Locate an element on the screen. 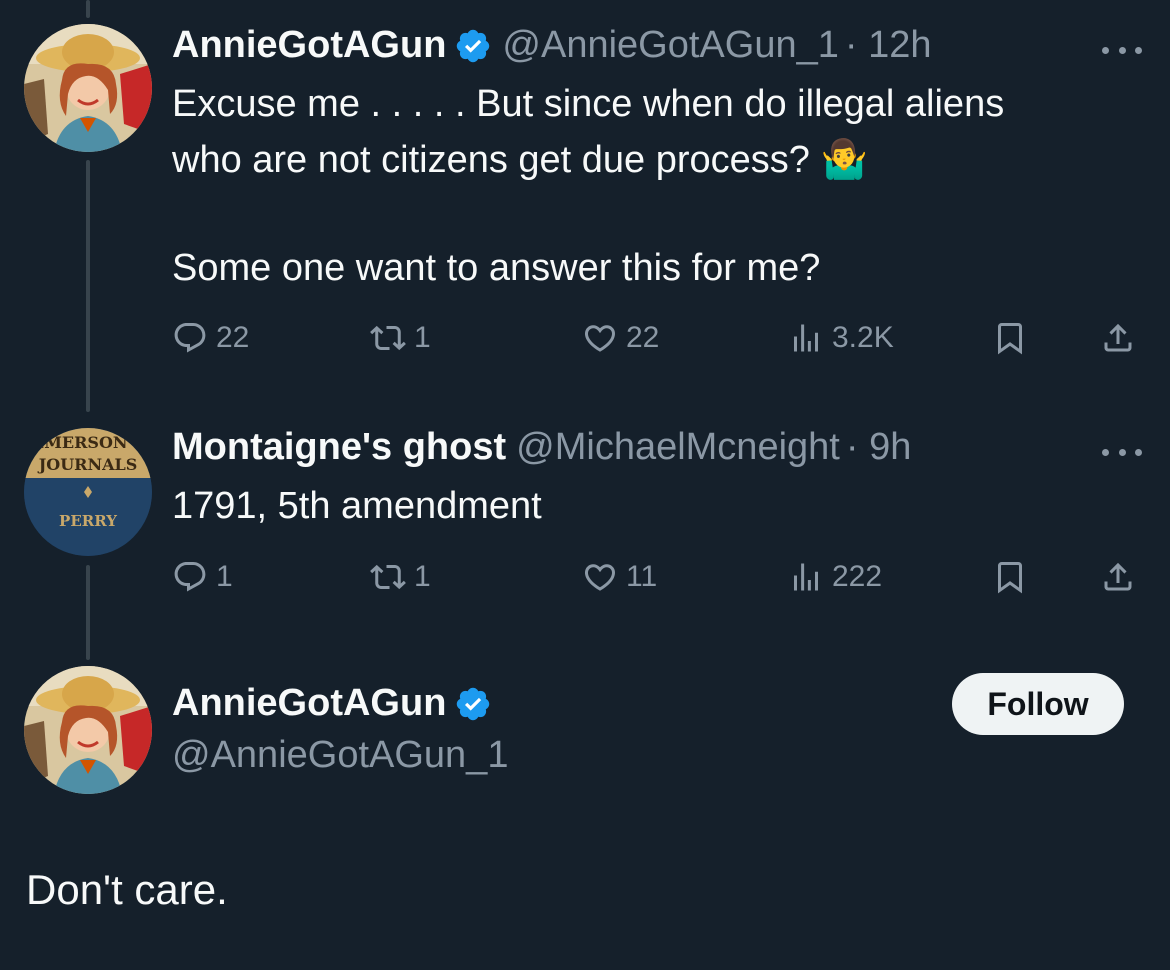 Image resolution: width=1170 pixels, height=970 pixels. tweet2-share-button is located at coordinates (1118, 577).